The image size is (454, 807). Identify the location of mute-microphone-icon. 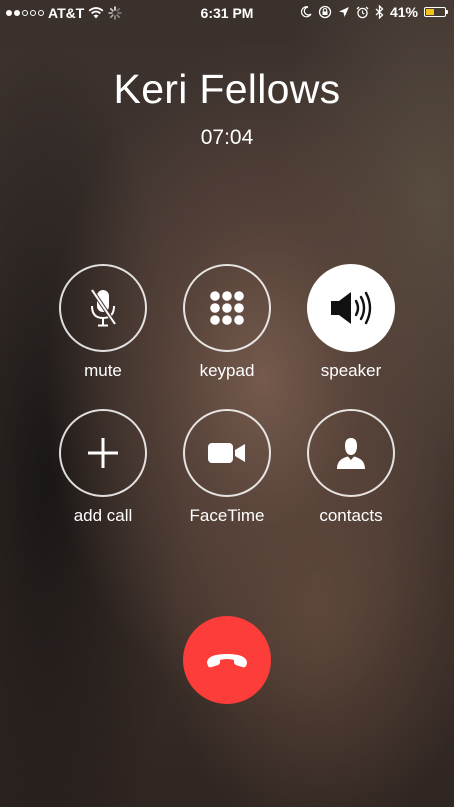
(103, 307).